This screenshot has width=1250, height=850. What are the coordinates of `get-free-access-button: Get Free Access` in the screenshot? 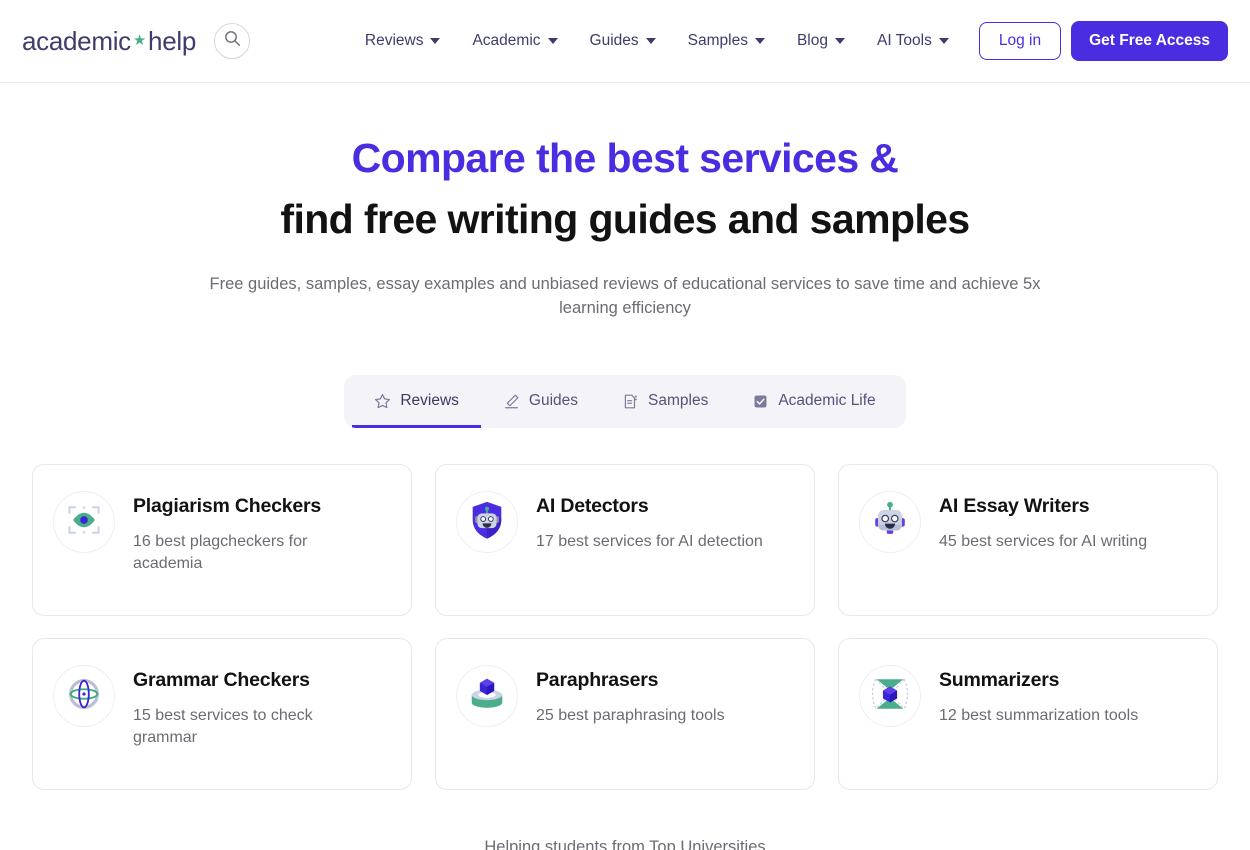 It's located at (1149, 41).